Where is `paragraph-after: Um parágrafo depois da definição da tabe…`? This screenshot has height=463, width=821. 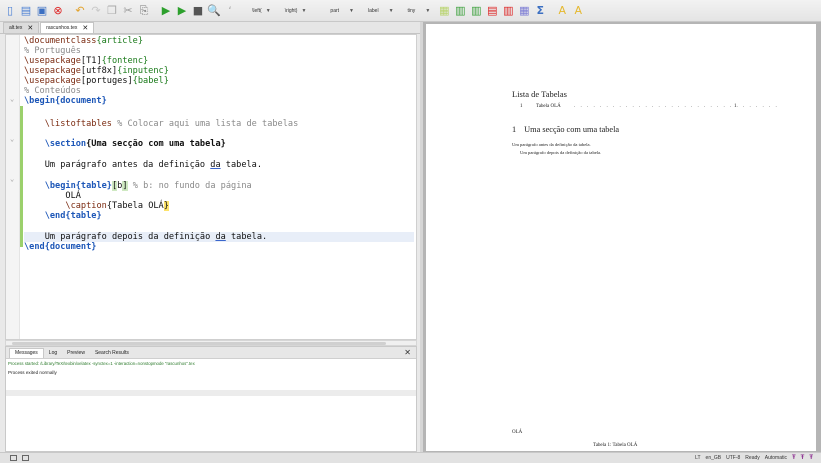
paragraph-after: Um parágrafo depois da definição da tabe… is located at coordinates (561, 152).